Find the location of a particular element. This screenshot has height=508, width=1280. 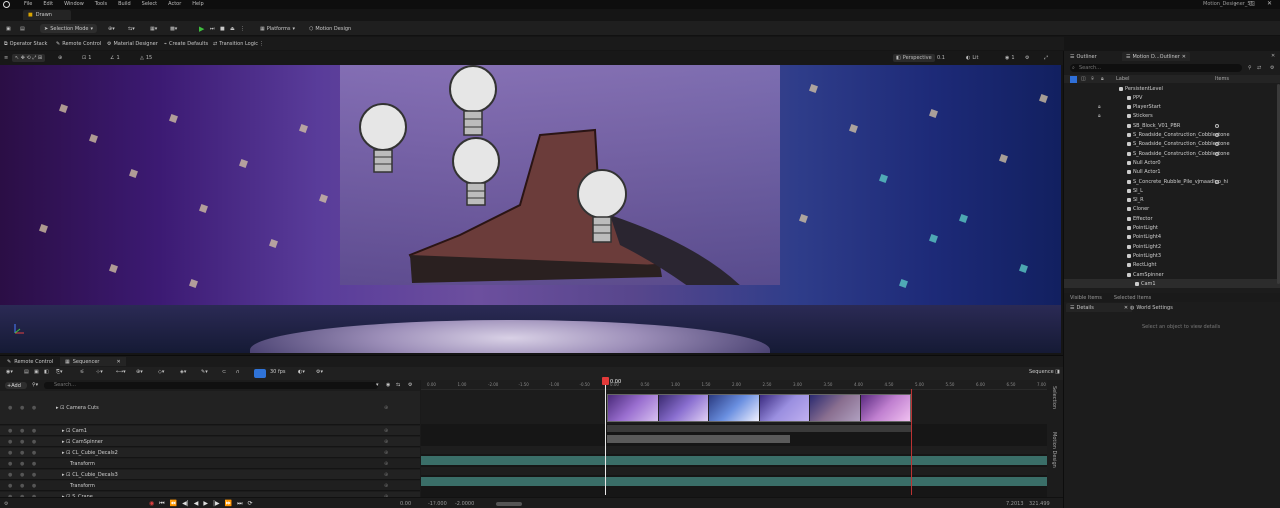

chevron-down-icon: ▾ is located at coordinates (377, 385).